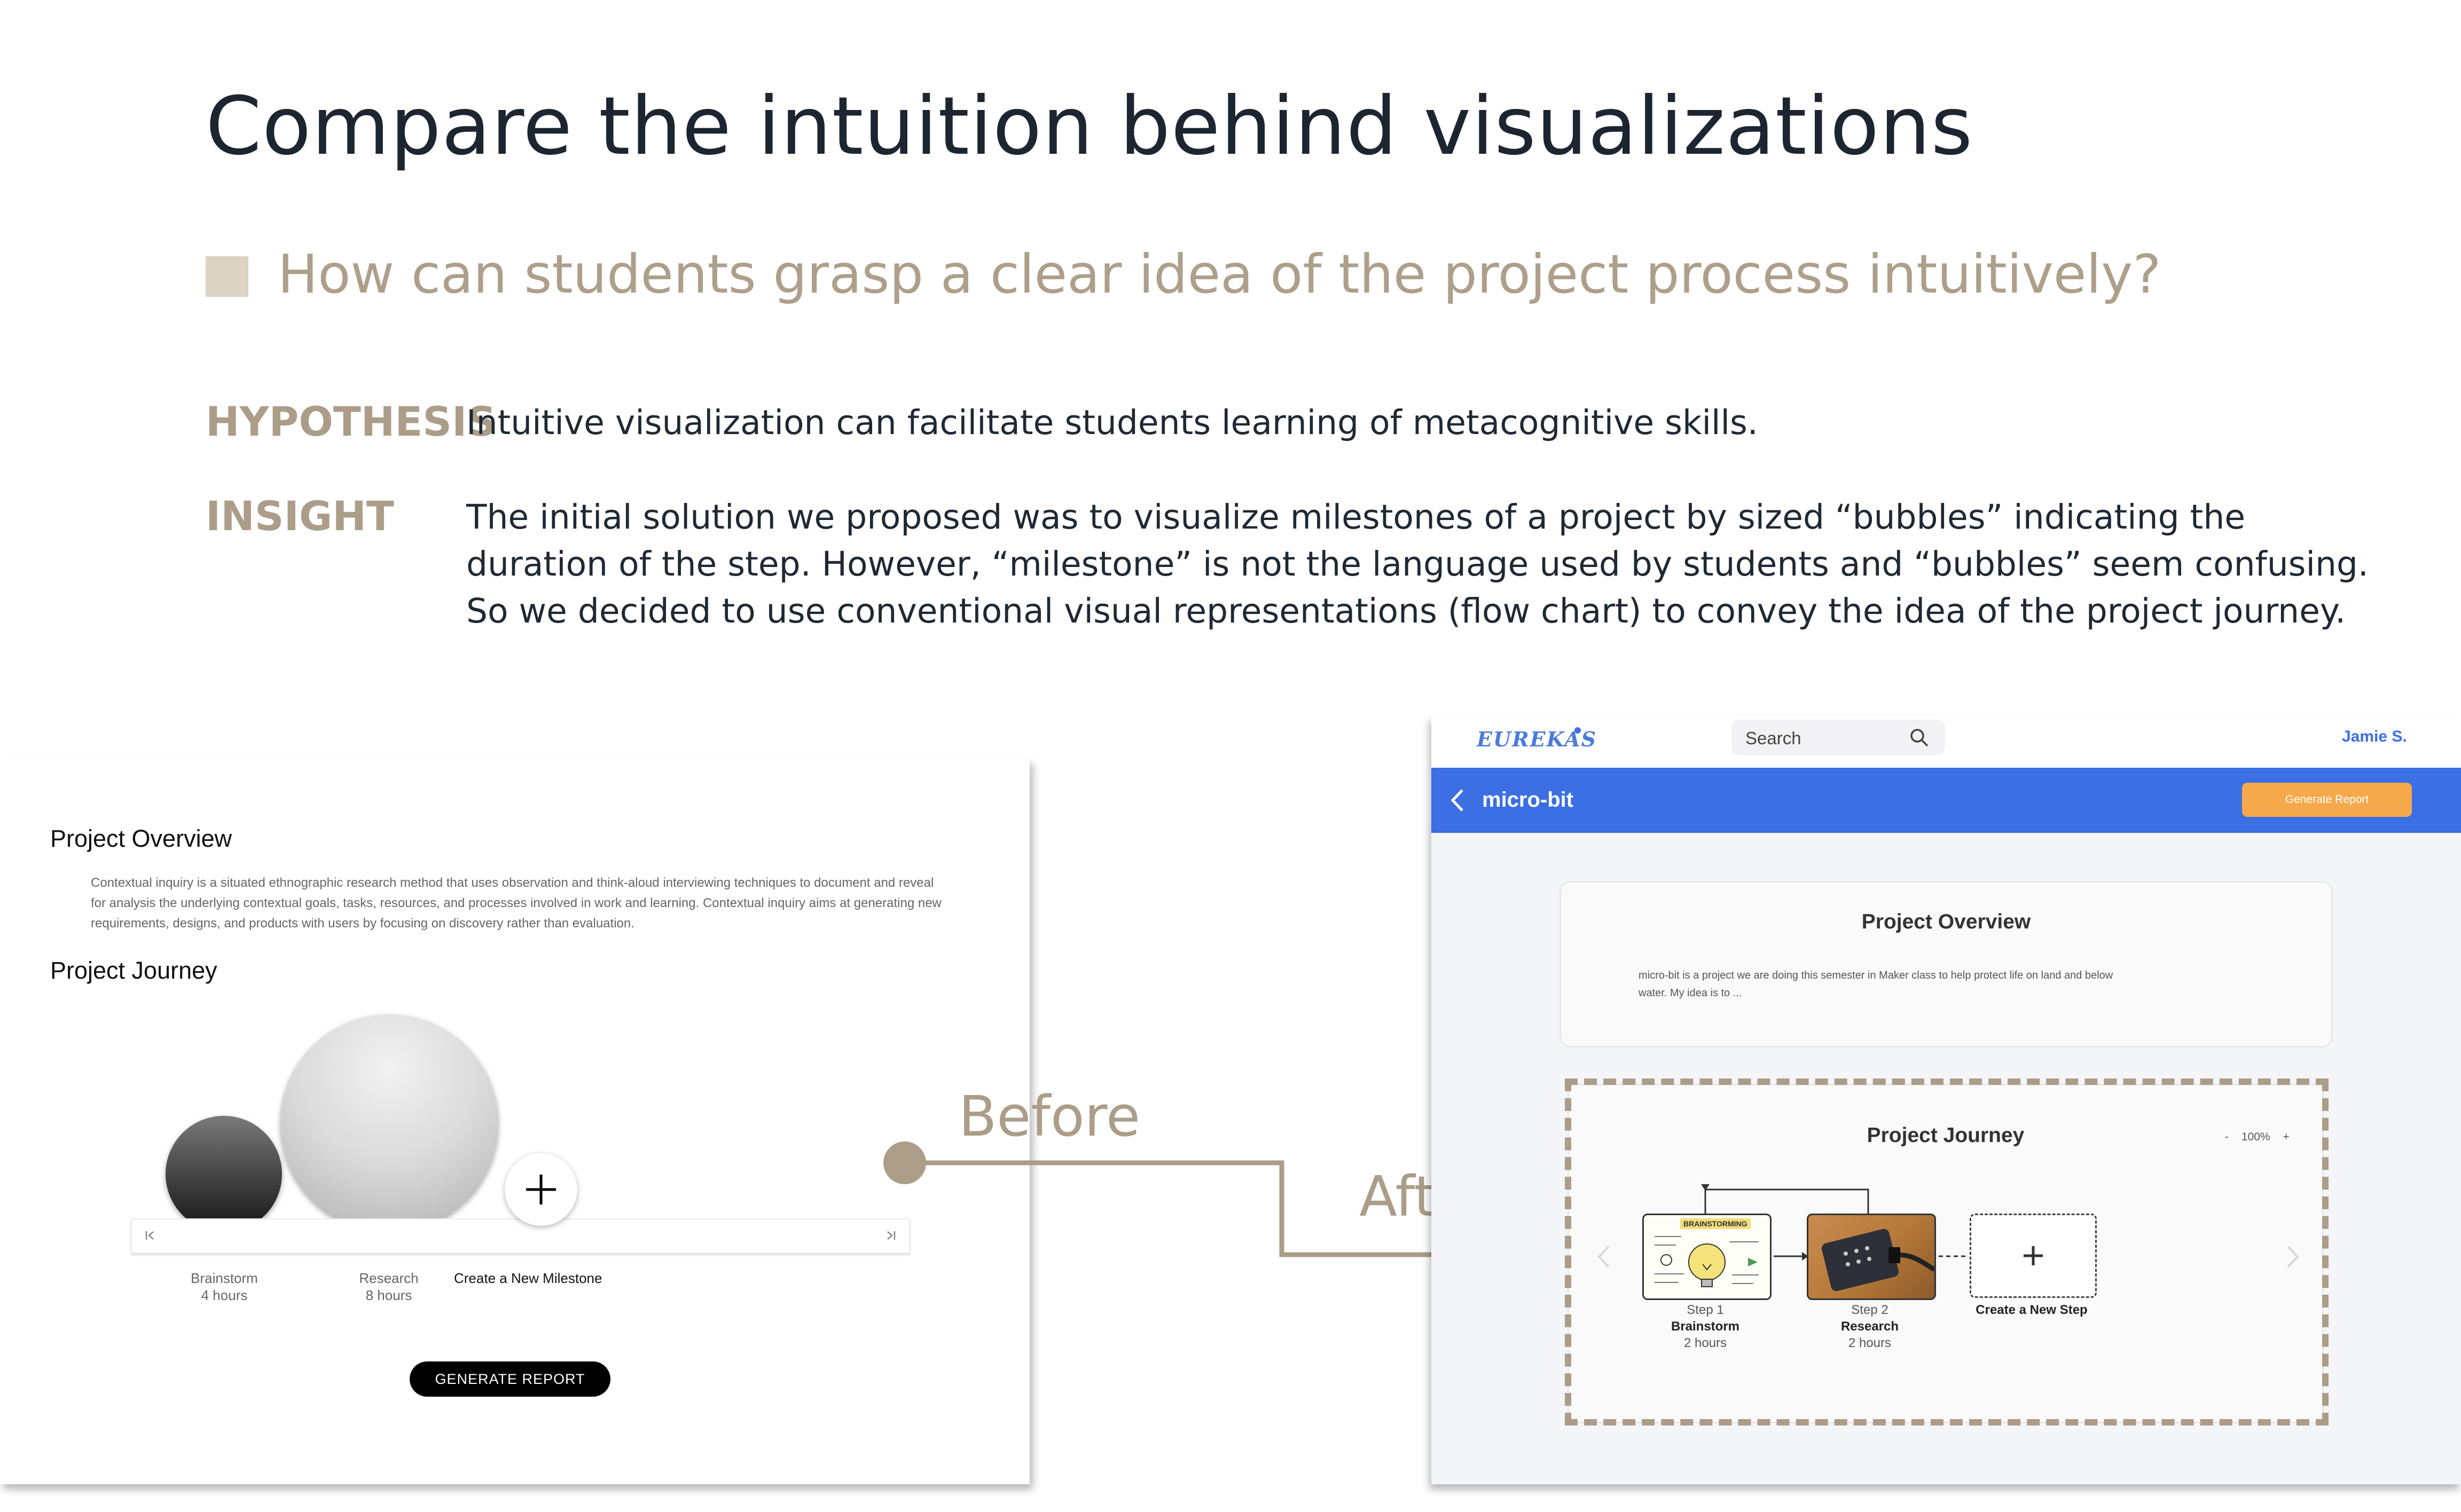 The width and height of the screenshot is (2461, 1512). Describe the element at coordinates (1947, 1252) in the screenshot. I see `highlight-frame` at that location.